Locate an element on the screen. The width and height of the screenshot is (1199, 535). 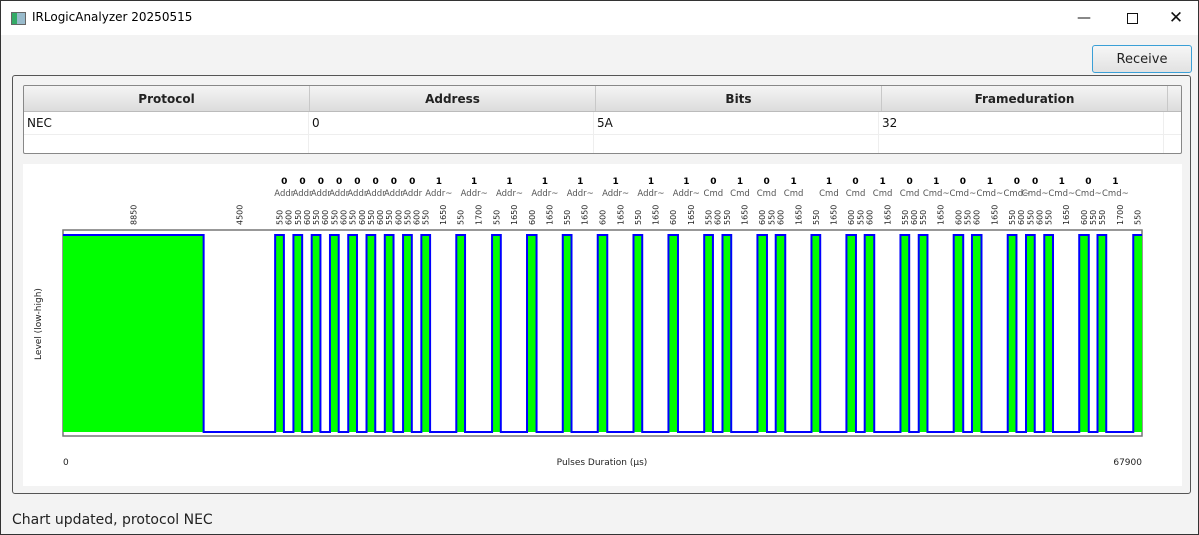
title-bar: IRLogicAnalyzer 20250515 — ✕ is located at coordinates (599, 18).